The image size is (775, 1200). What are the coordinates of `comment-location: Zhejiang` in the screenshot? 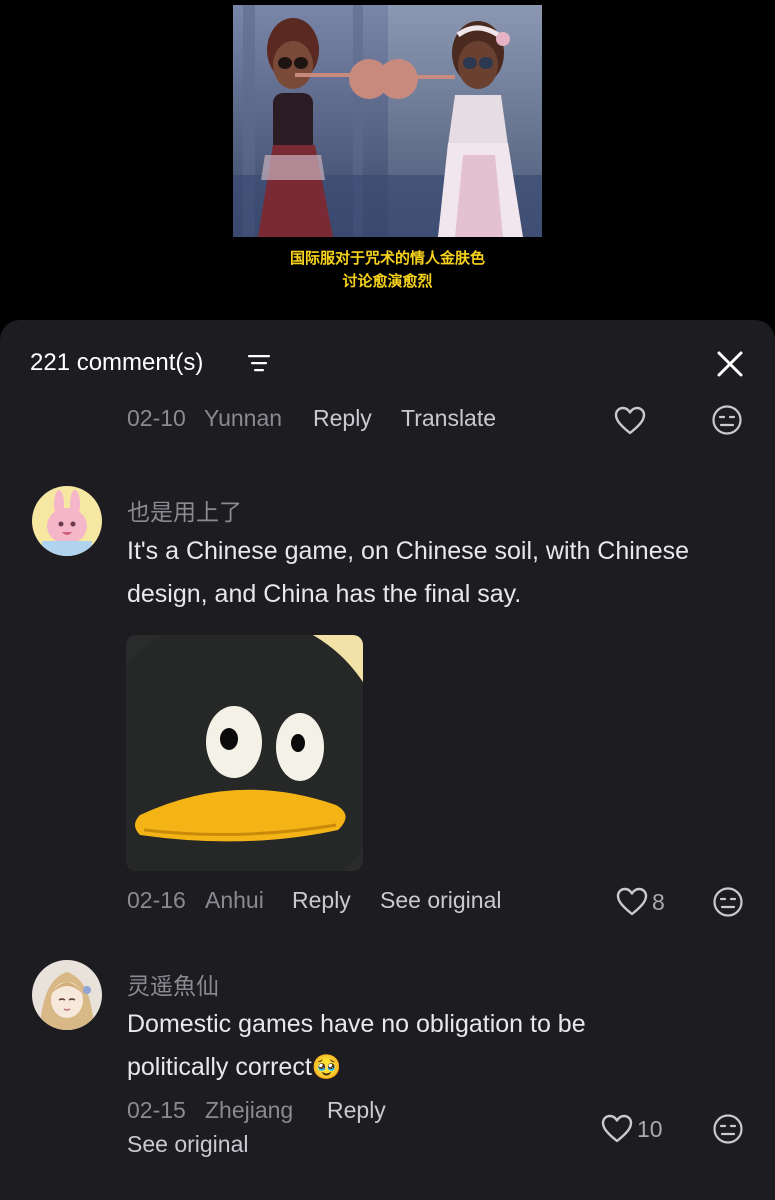 It's located at (249, 1110).